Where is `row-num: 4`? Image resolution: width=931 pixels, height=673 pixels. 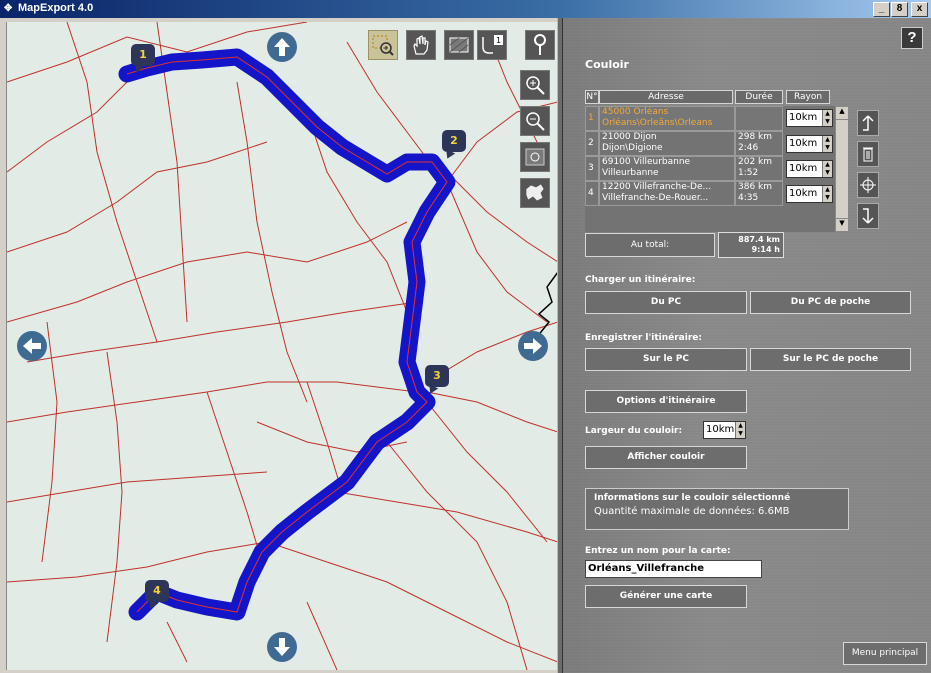
row-num: 4 is located at coordinates (592, 193).